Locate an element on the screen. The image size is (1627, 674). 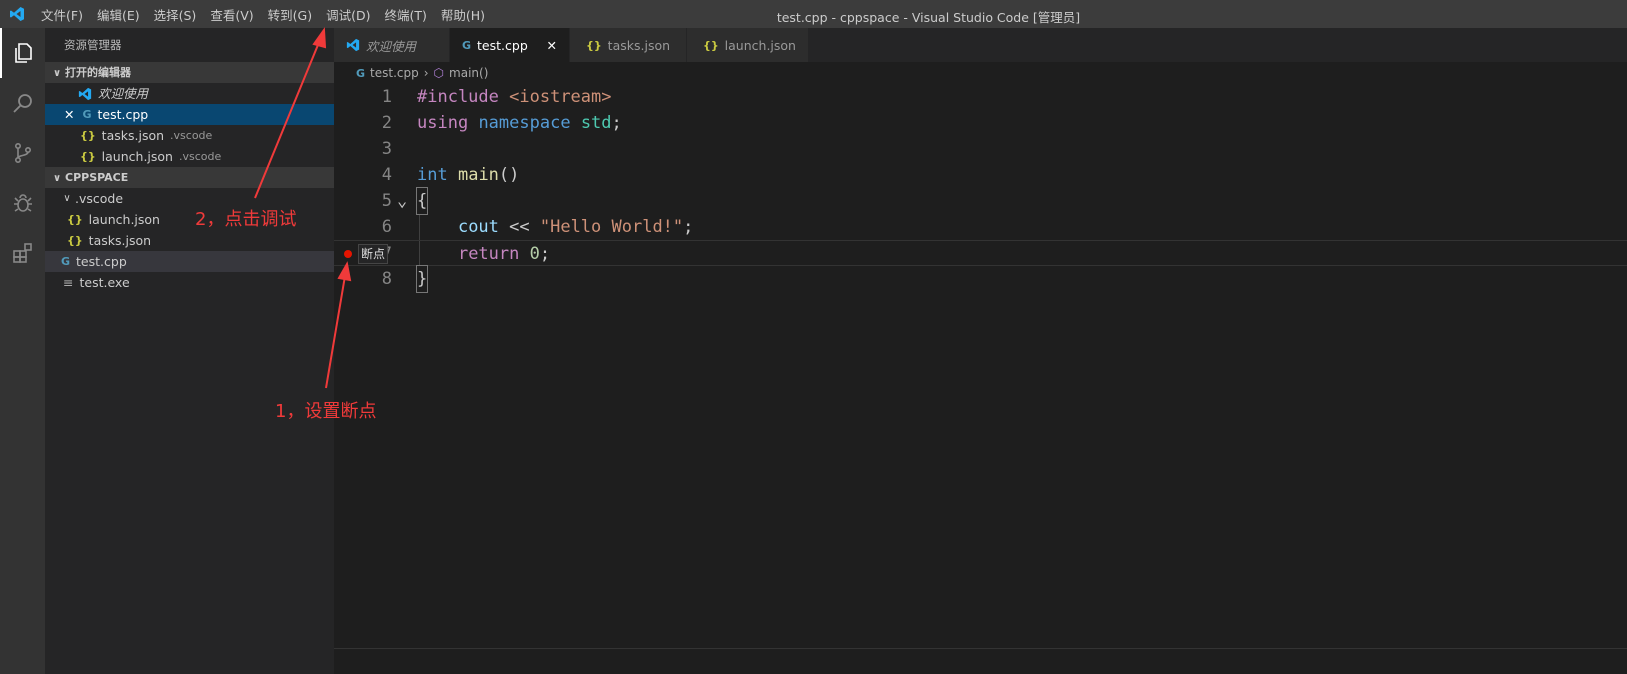
annotation-step1: 1，设置断点 is located at coordinates (326, 411).